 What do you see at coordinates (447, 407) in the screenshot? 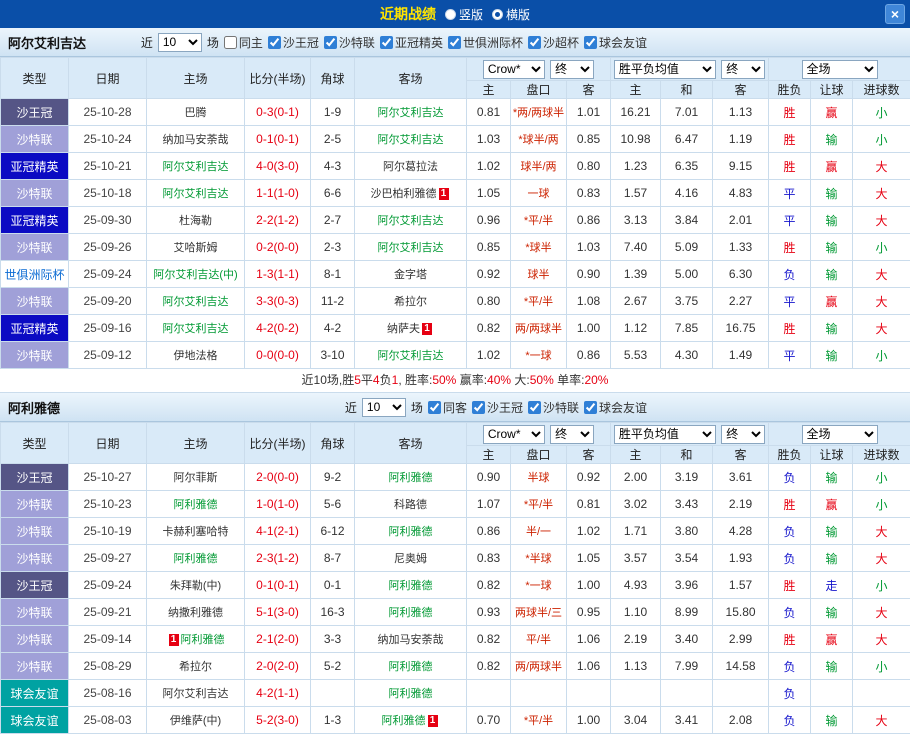
I see `filter-checkbox-0: 同客` at bounding box center [447, 407].